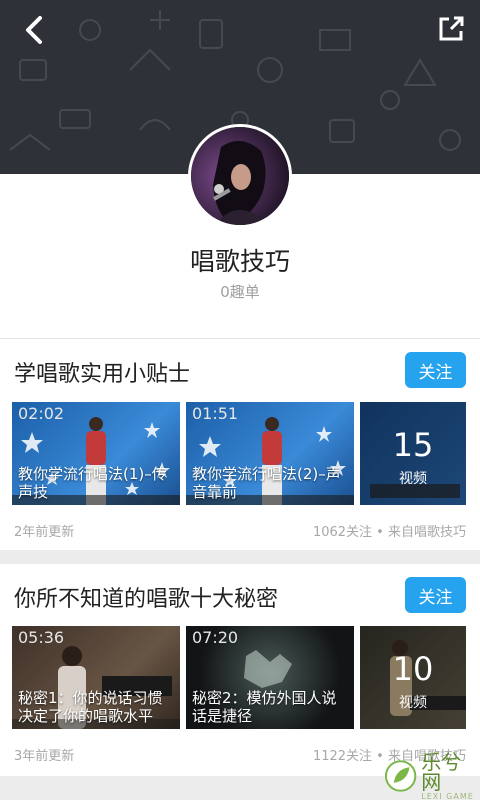 This screenshot has width=480, height=801. Describe the element at coordinates (41, 413) in the screenshot. I see `video-duration: 02:02` at that location.